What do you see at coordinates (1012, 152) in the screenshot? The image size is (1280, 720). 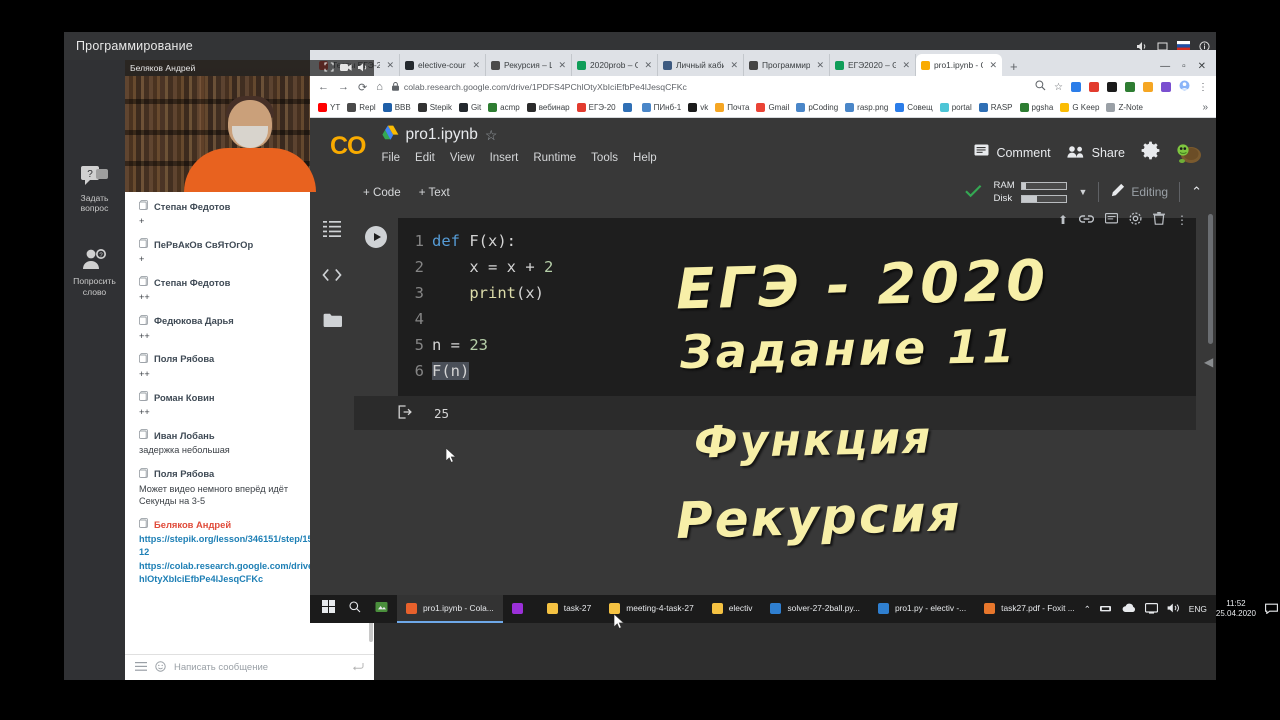 I see `comment-button: Comment` at bounding box center [1012, 152].